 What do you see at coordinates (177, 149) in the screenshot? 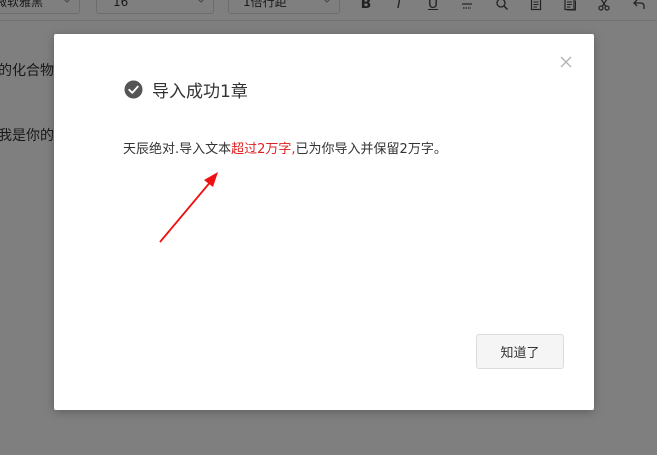
I see `message-prefix: 天辰绝对.导入文本` at bounding box center [177, 149].